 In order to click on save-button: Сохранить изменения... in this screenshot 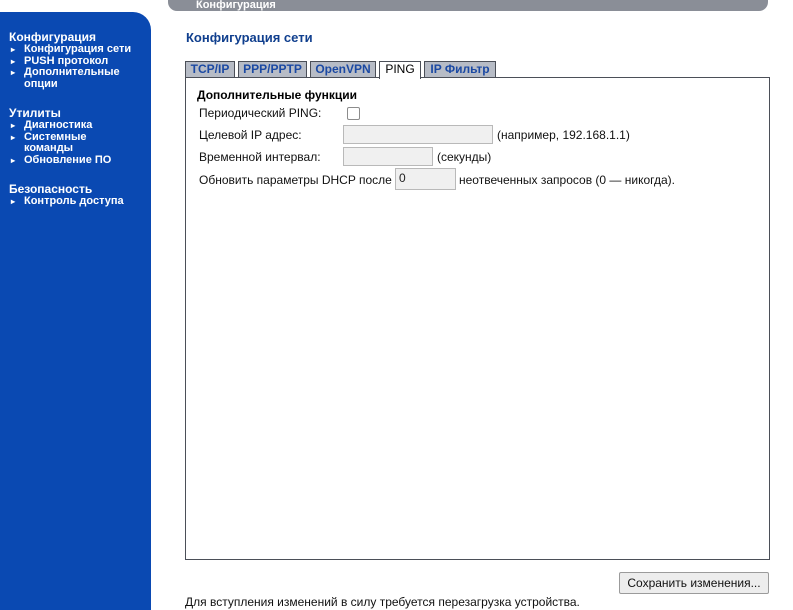, I will do `click(694, 583)`.